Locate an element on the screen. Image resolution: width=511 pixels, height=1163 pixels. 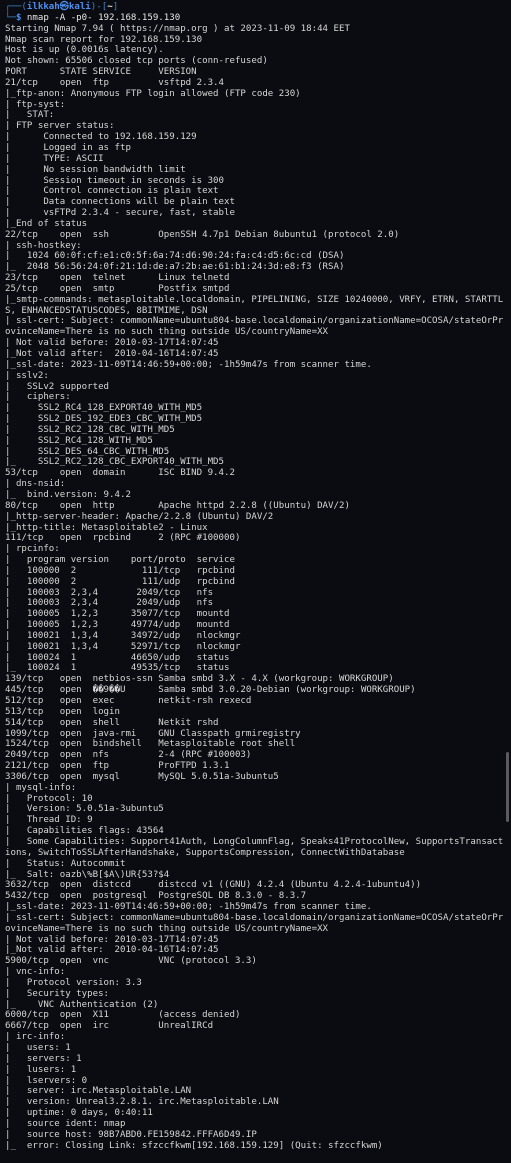
output-line: | ciphers: is located at coordinates (38, 397).